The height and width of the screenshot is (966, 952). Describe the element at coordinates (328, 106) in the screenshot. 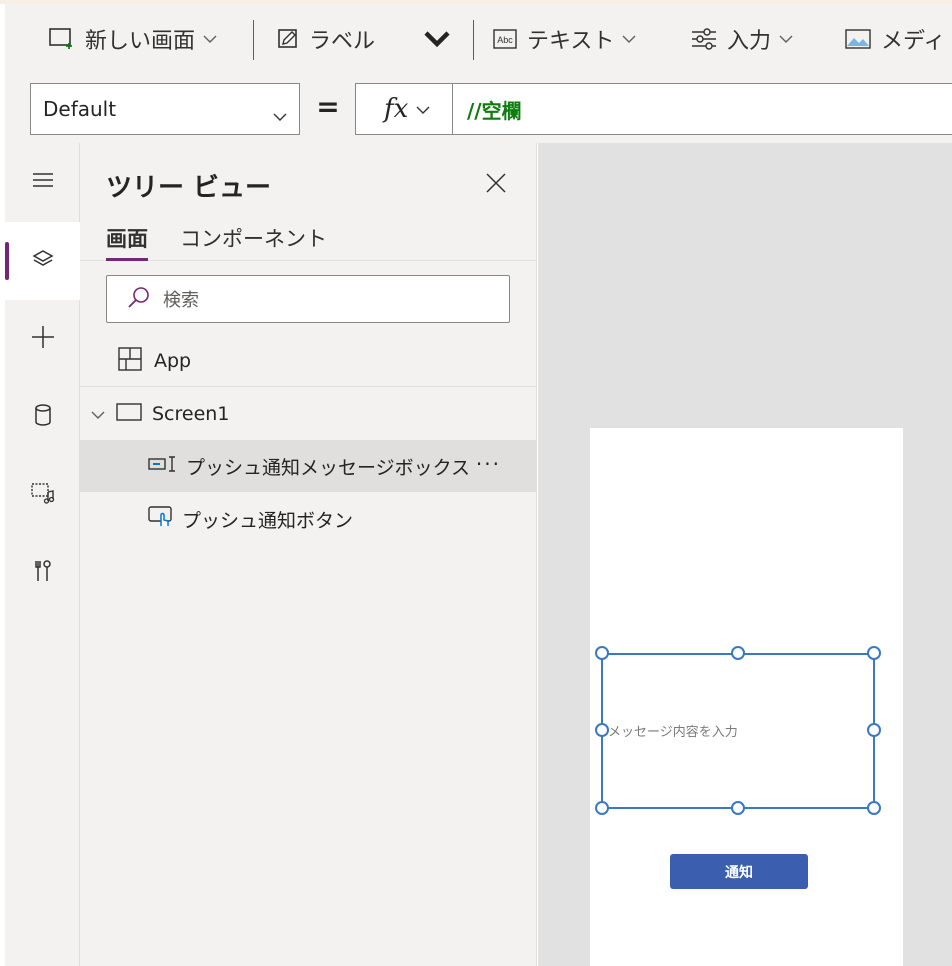

I see `equals-sign: =` at that location.